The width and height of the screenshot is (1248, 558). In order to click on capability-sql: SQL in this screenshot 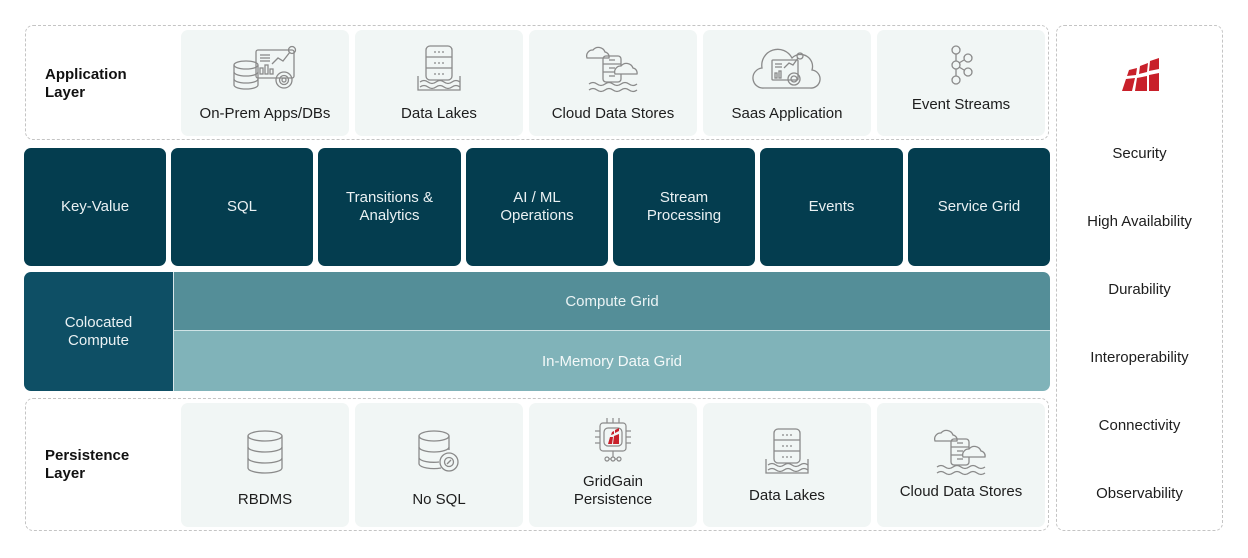, I will do `click(242, 207)`.